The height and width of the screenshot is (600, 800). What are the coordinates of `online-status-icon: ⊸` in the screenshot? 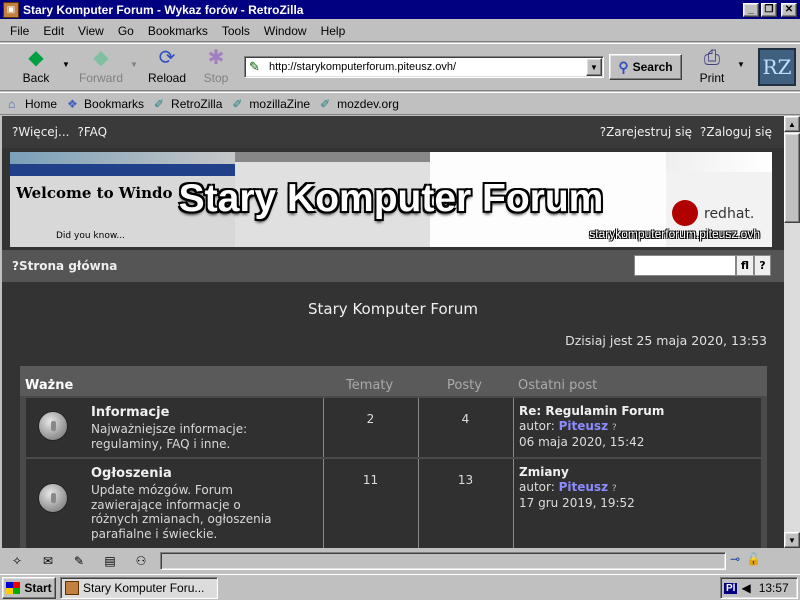 It's located at (735, 559).